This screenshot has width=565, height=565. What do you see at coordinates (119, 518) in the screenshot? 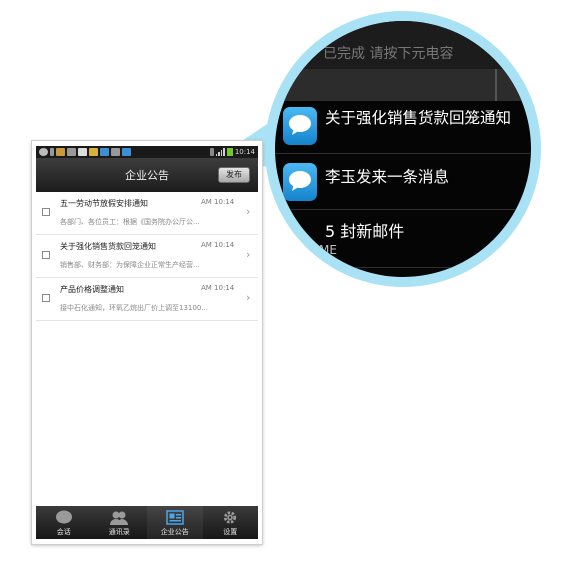
I see `contacts-icon` at bounding box center [119, 518].